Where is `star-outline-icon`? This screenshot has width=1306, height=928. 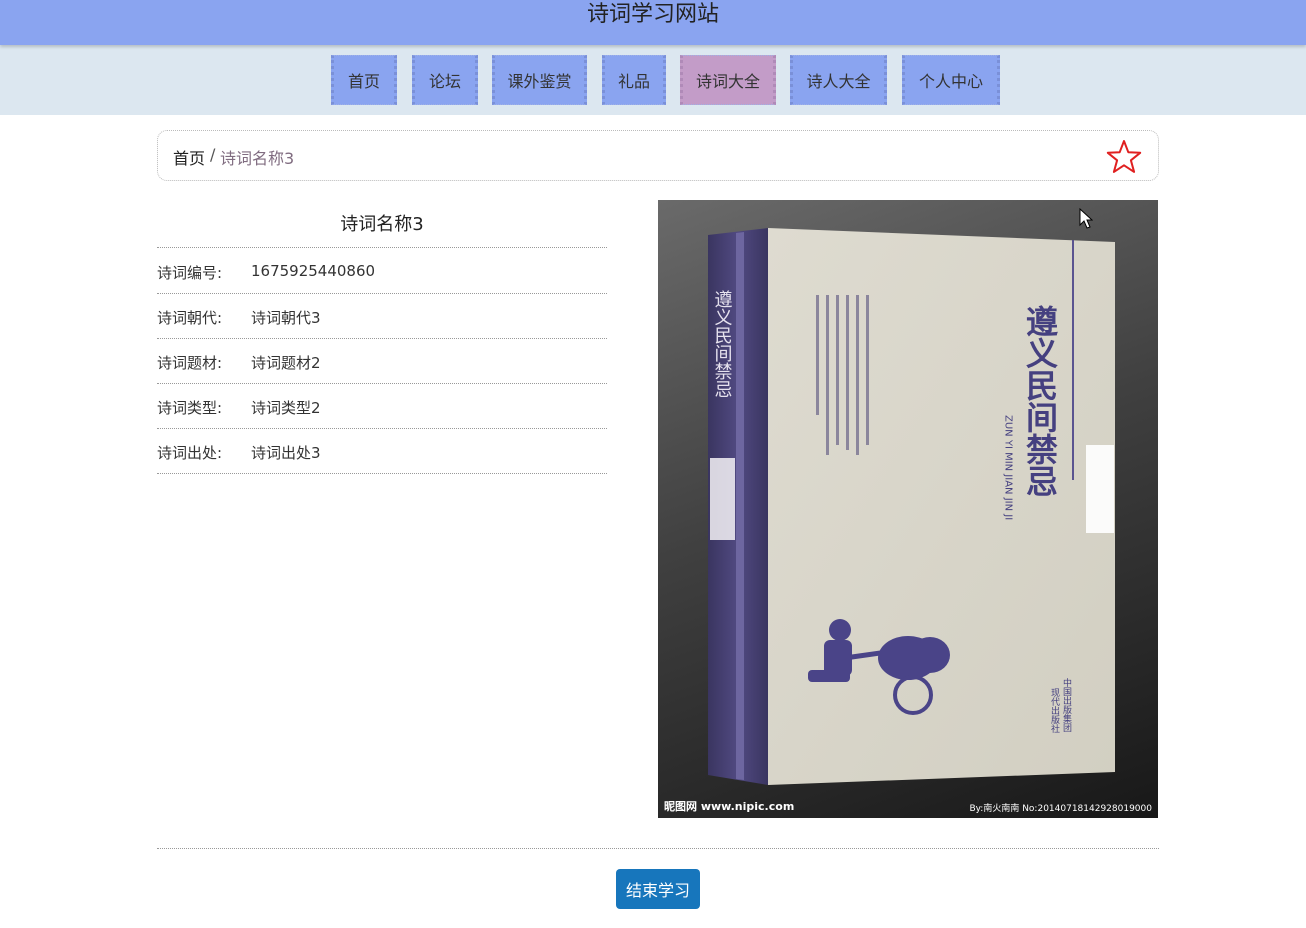 star-outline-icon is located at coordinates (1124, 157).